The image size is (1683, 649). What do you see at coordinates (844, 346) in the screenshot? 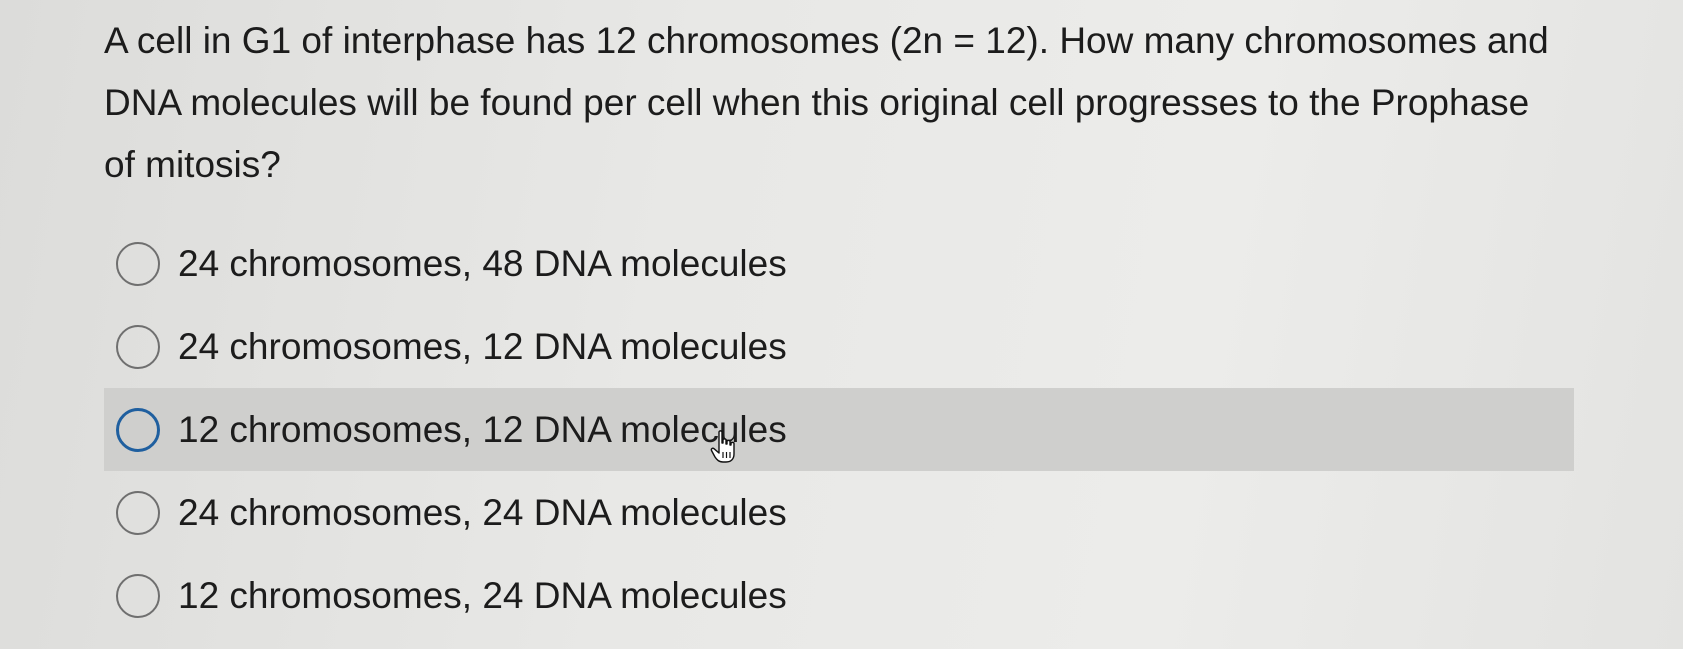
I see `answer-option-2: 24 chromosomes, 12 DNA molecules` at bounding box center [844, 346].